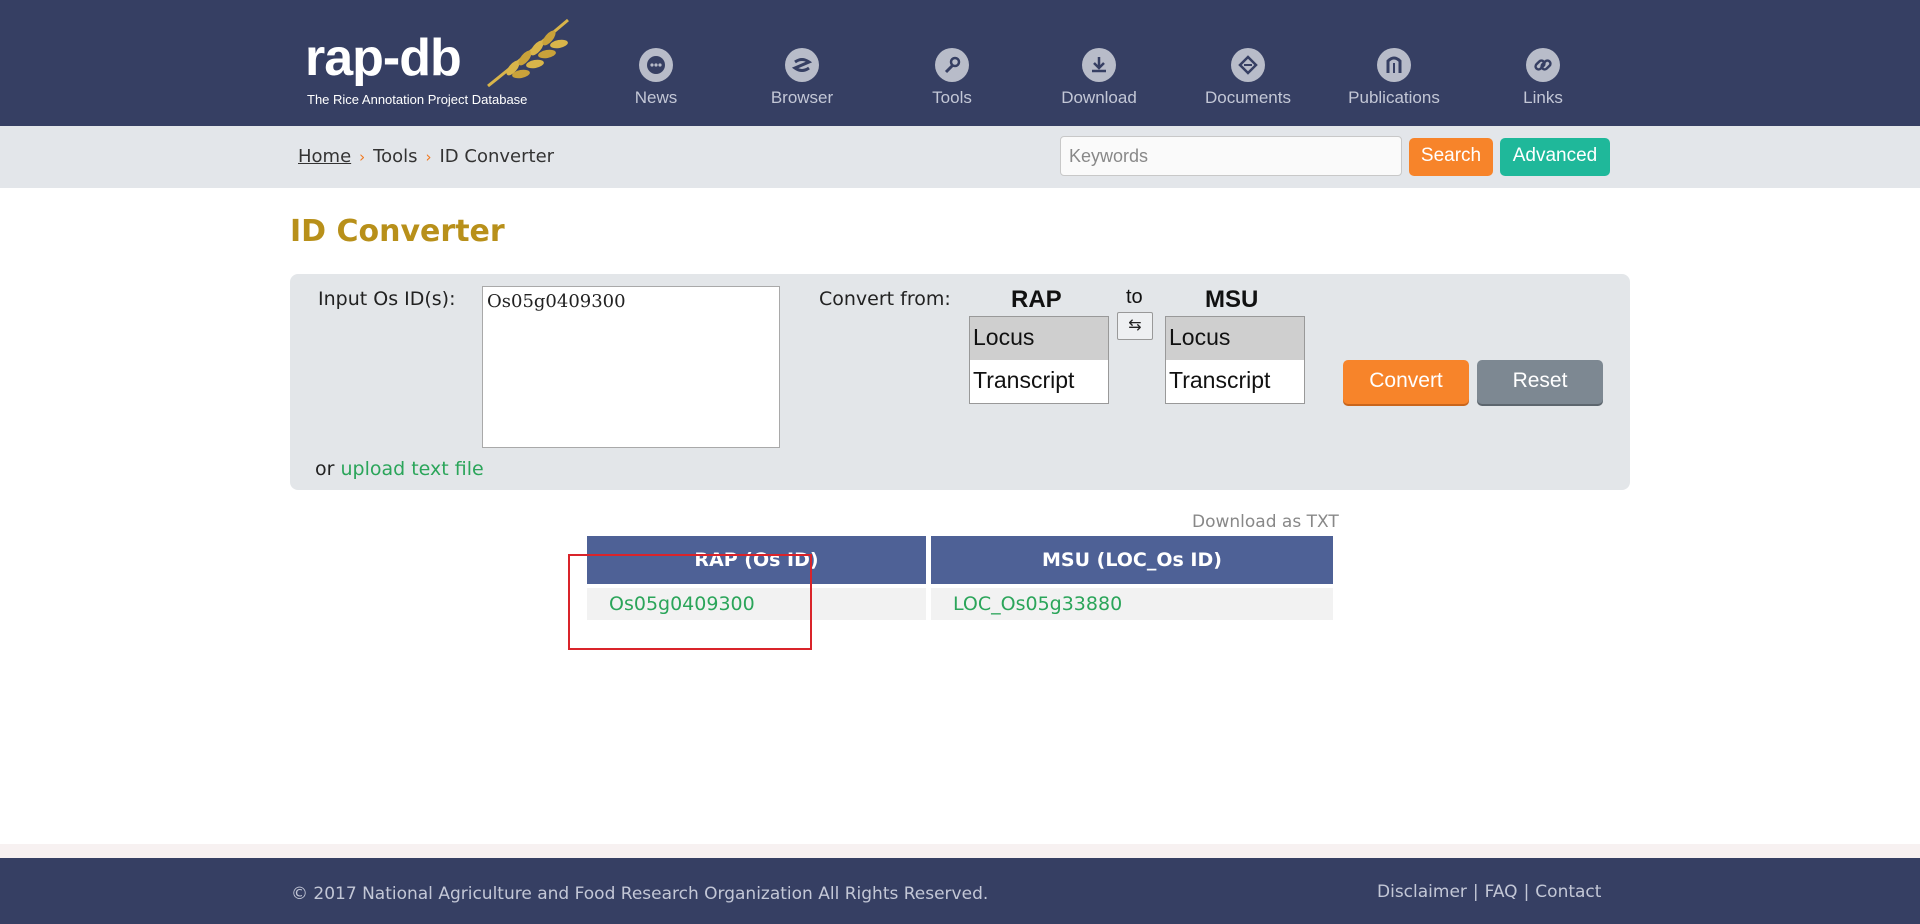 The height and width of the screenshot is (924, 1920). What do you see at coordinates (387, 299) in the screenshot?
I see `input-ids-label: Input Os ID(s):` at bounding box center [387, 299].